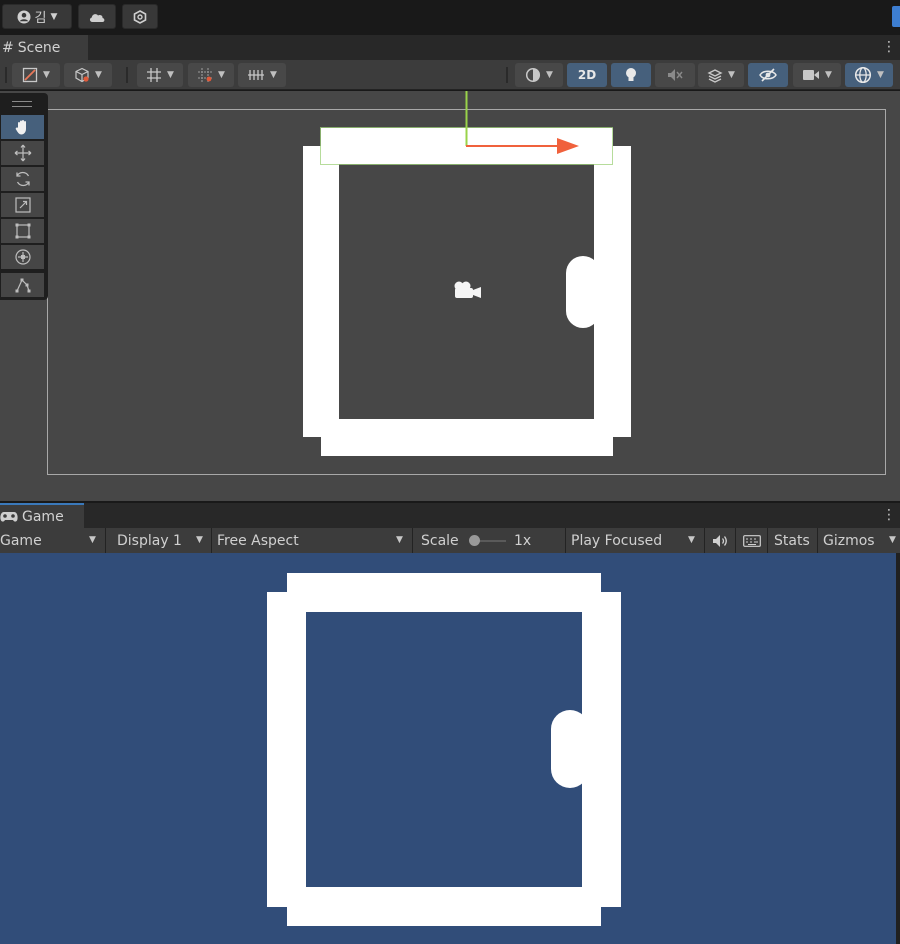  I want to click on rotate-tool, so click(22, 179).